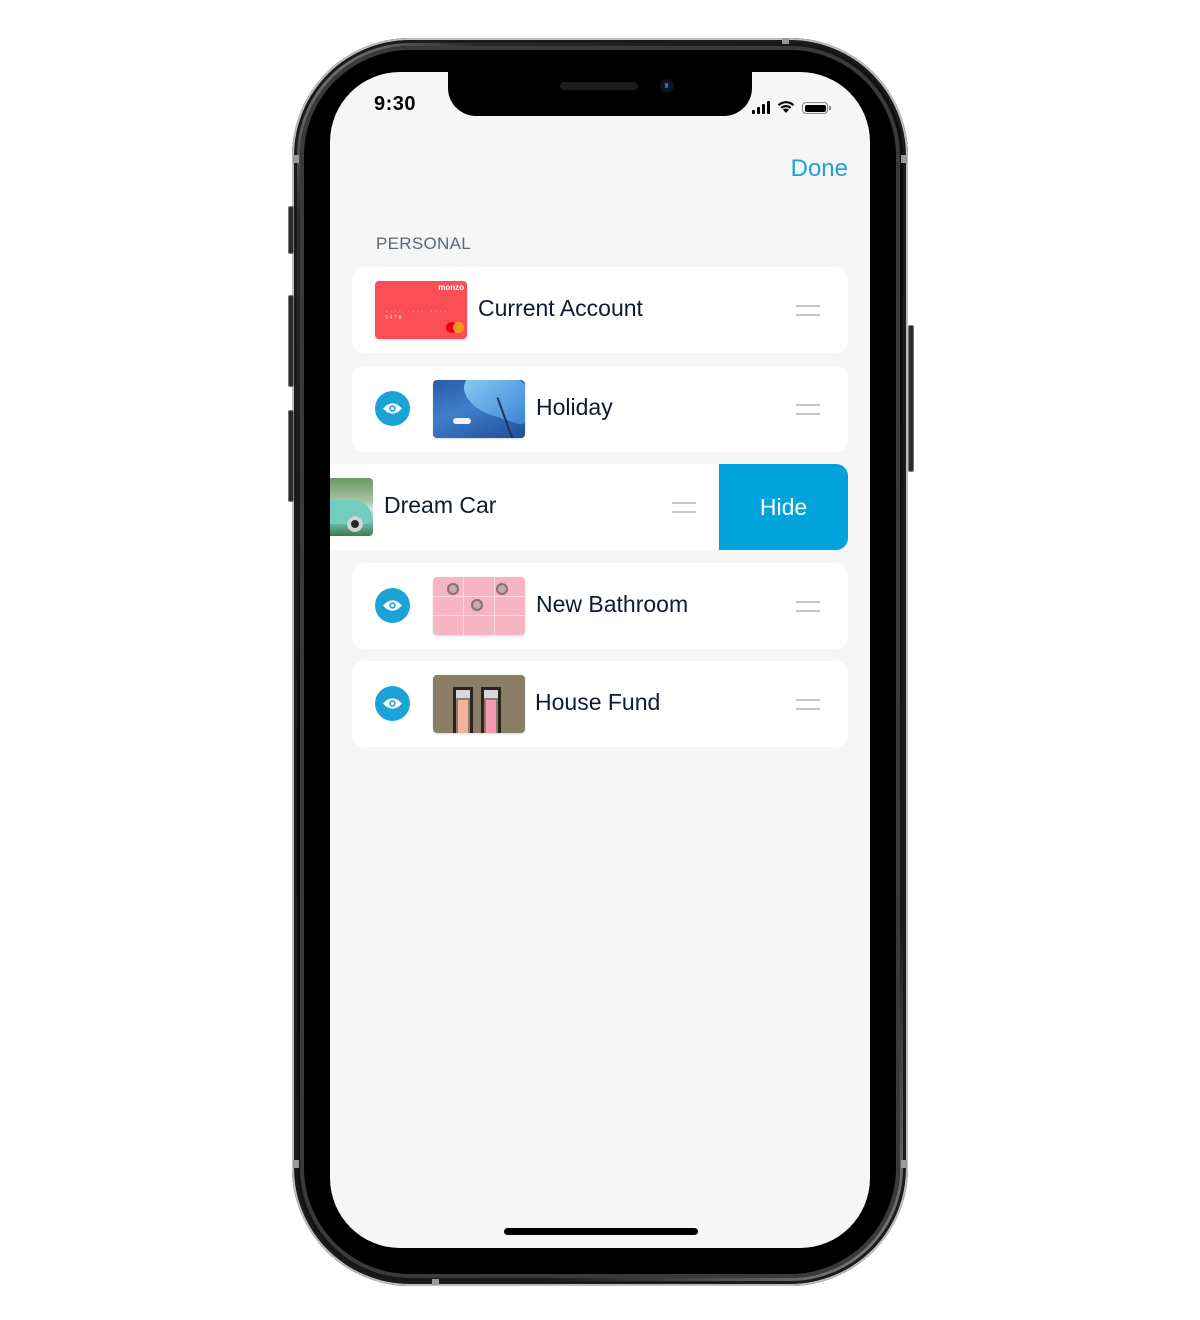  Describe the element at coordinates (291, 341) in the screenshot. I see `volume-up-button` at that location.